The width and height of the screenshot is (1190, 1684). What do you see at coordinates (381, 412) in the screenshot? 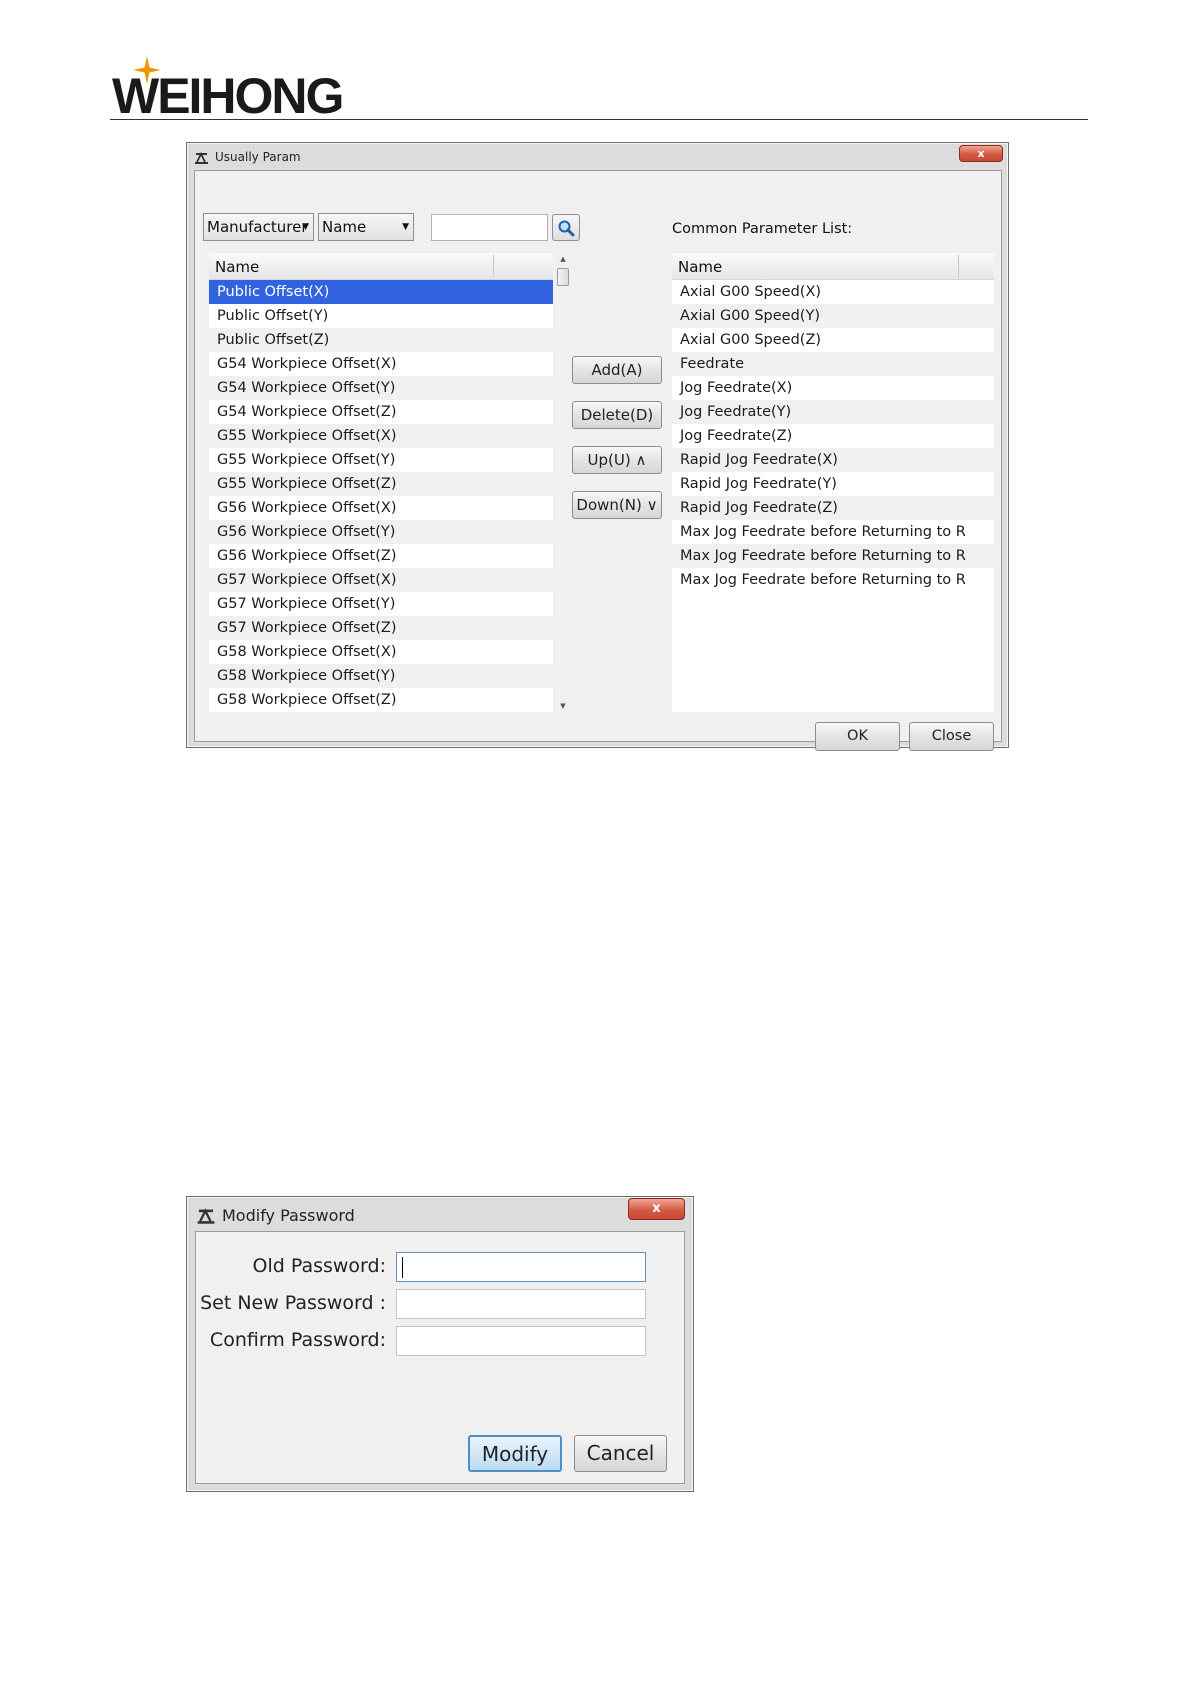
I see `parameter-row: G54 Workpiece Offset(Z)` at bounding box center [381, 412].